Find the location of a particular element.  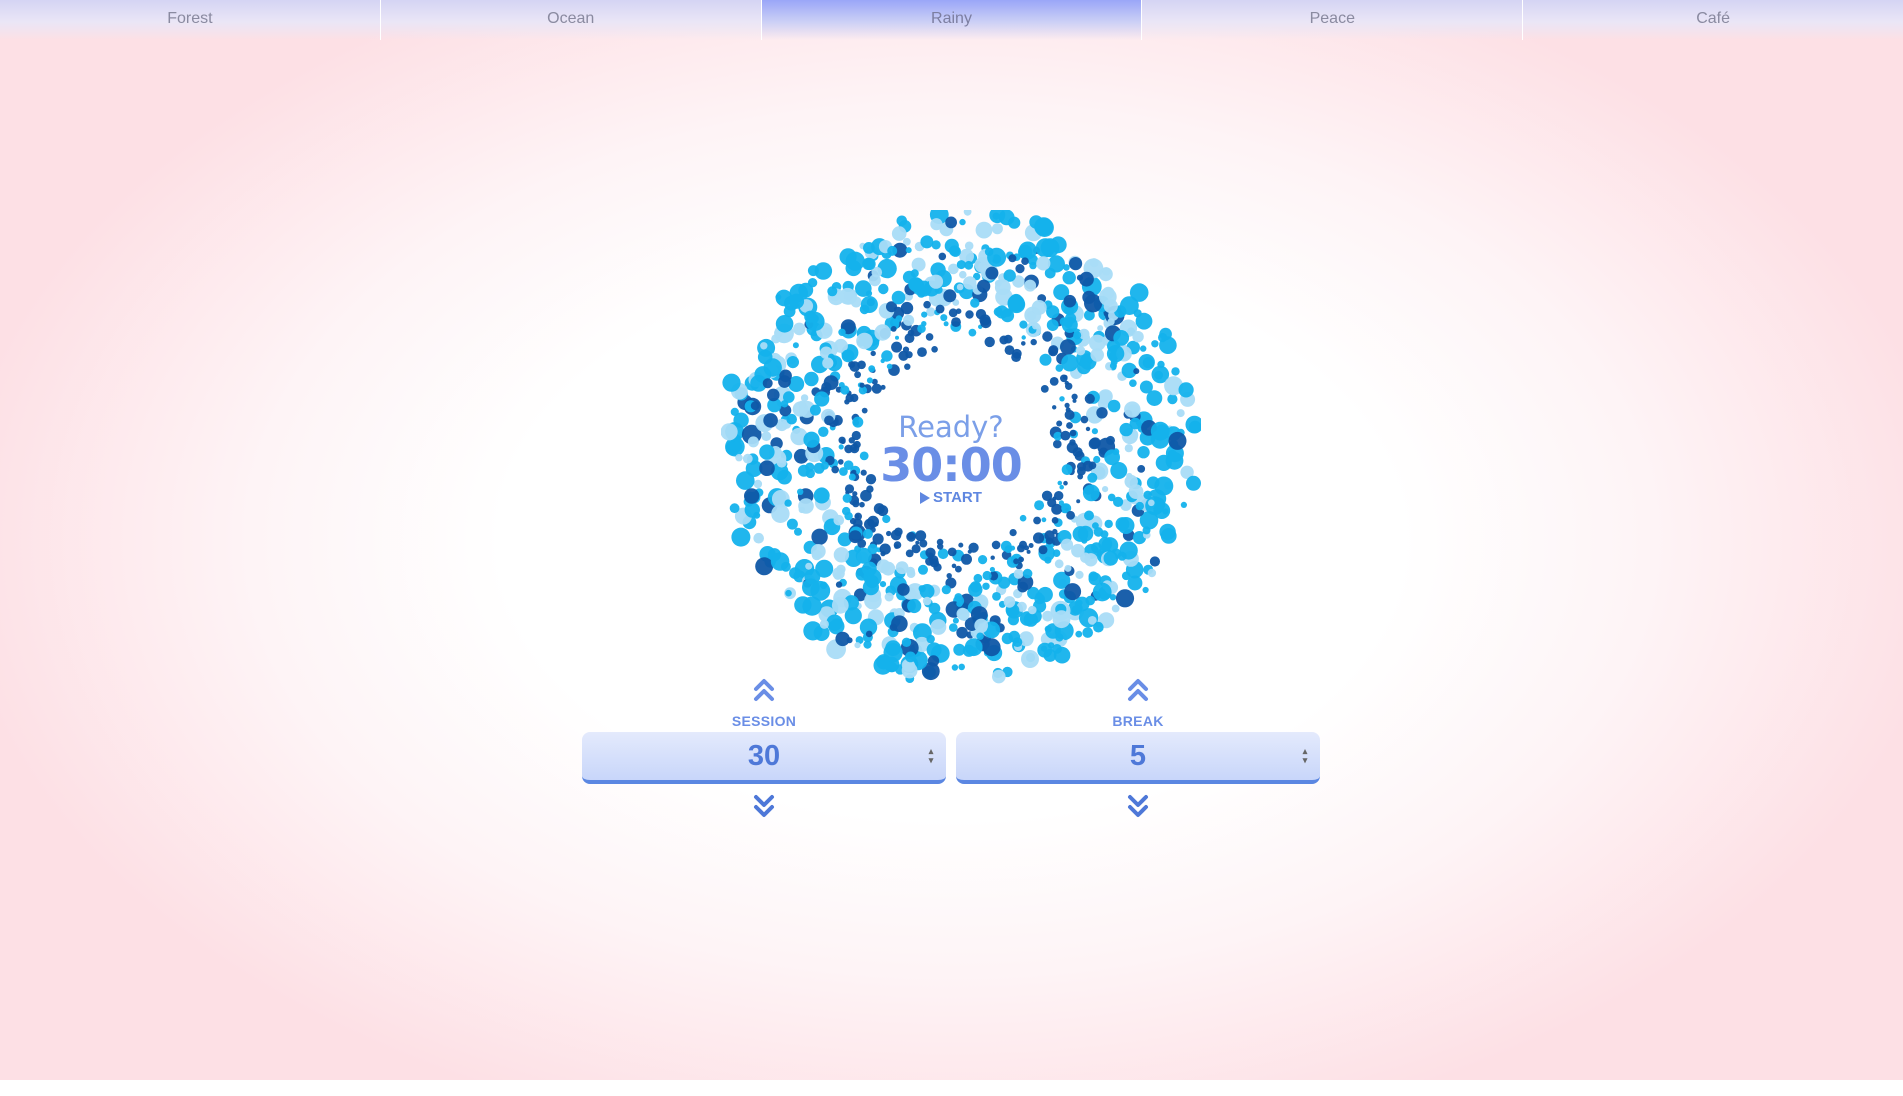

tab-ocean: Ocean is located at coordinates (571, 20).